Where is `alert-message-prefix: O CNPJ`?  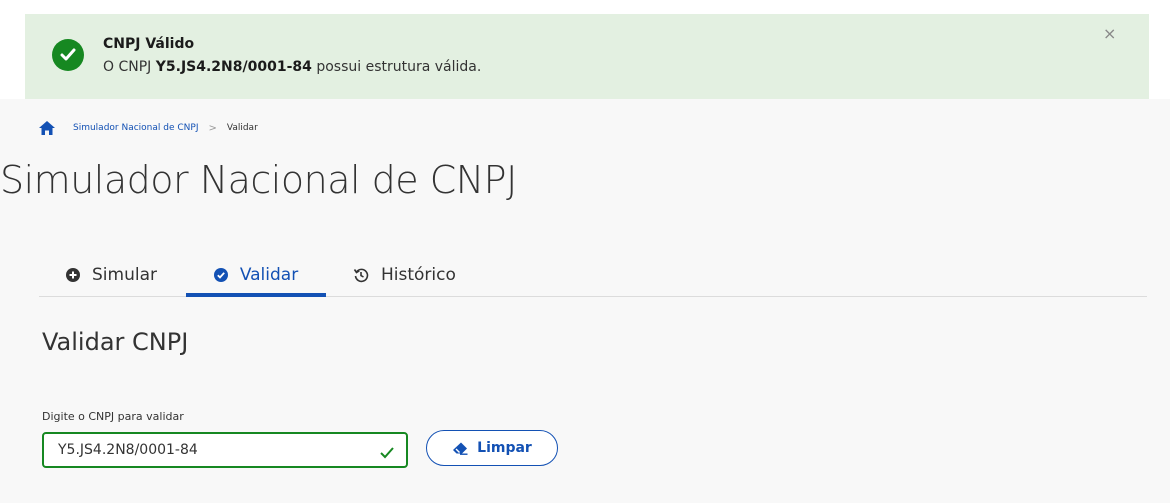 alert-message-prefix: O CNPJ is located at coordinates (129, 67).